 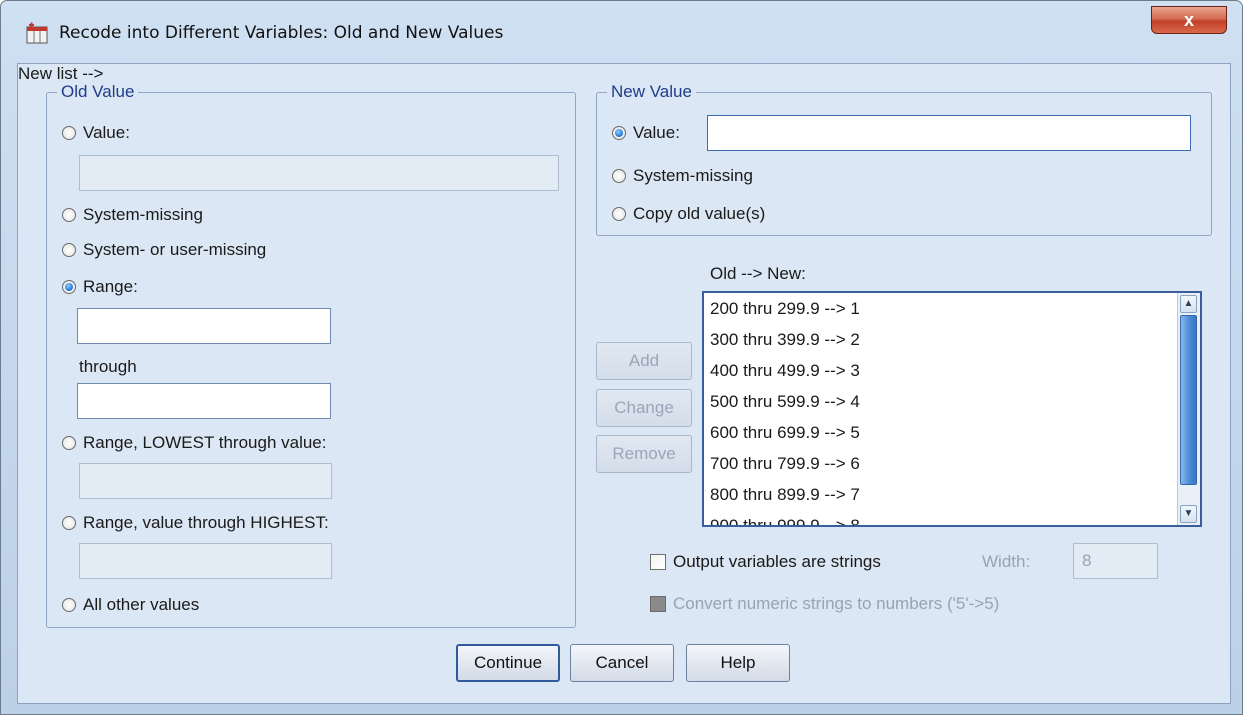 I want to click on cancel-button: Cancel, so click(x=622, y=663).